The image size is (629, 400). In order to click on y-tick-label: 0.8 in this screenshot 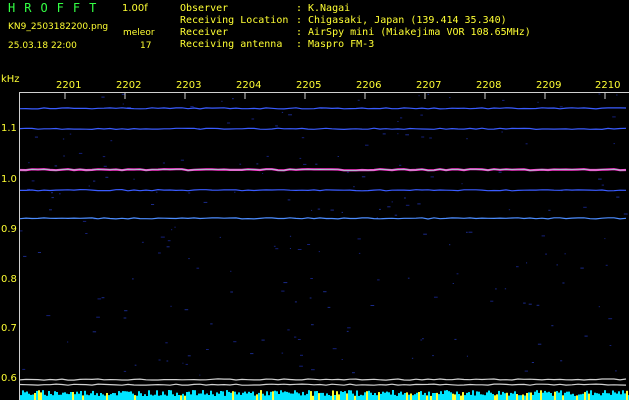, I will do `click(9, 279)`.